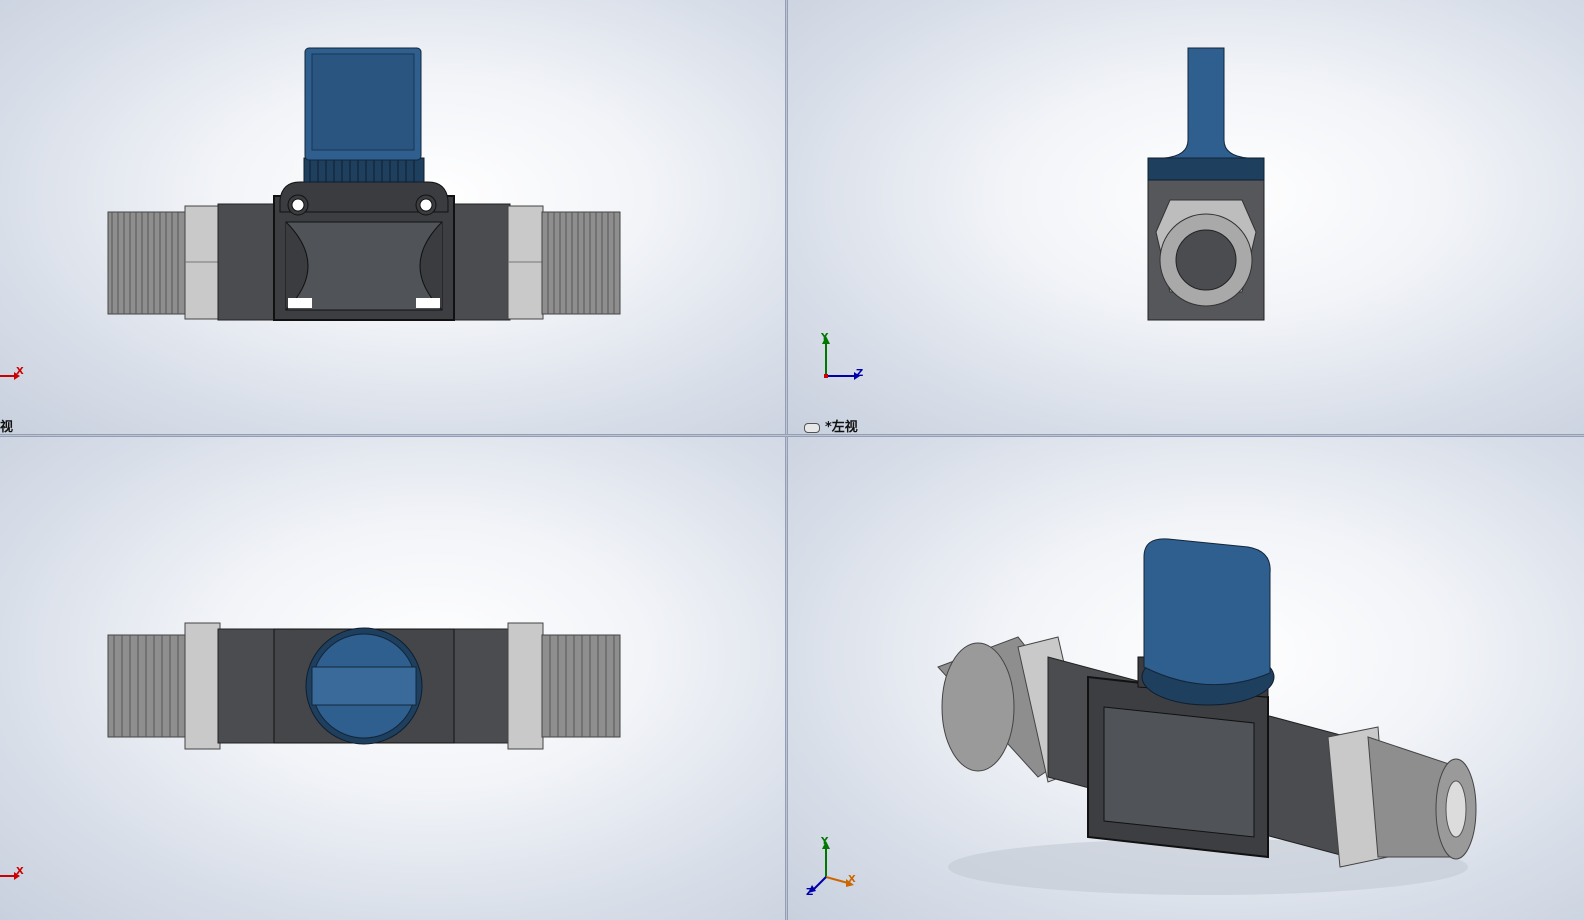  Describe the element at coordinates (860, 373) in the screenshot. I see `axis-z-label-left: Z` at that location.